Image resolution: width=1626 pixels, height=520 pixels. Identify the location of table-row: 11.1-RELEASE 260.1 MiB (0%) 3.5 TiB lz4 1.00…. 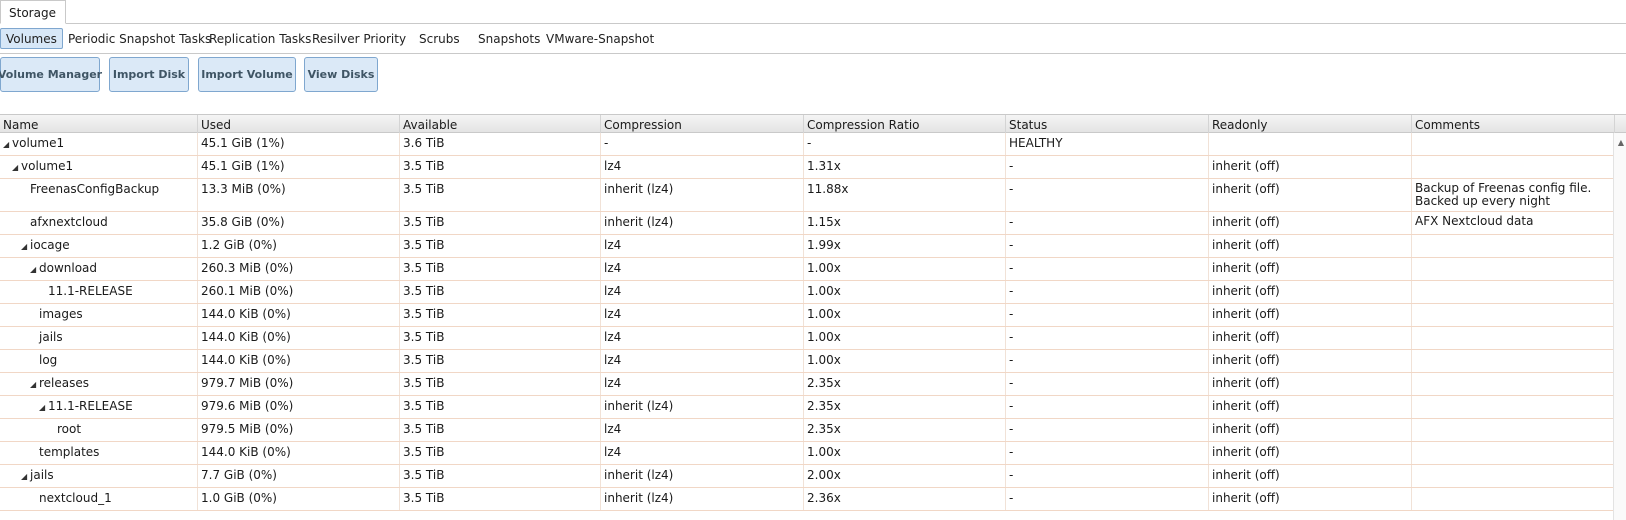
(813, 292).